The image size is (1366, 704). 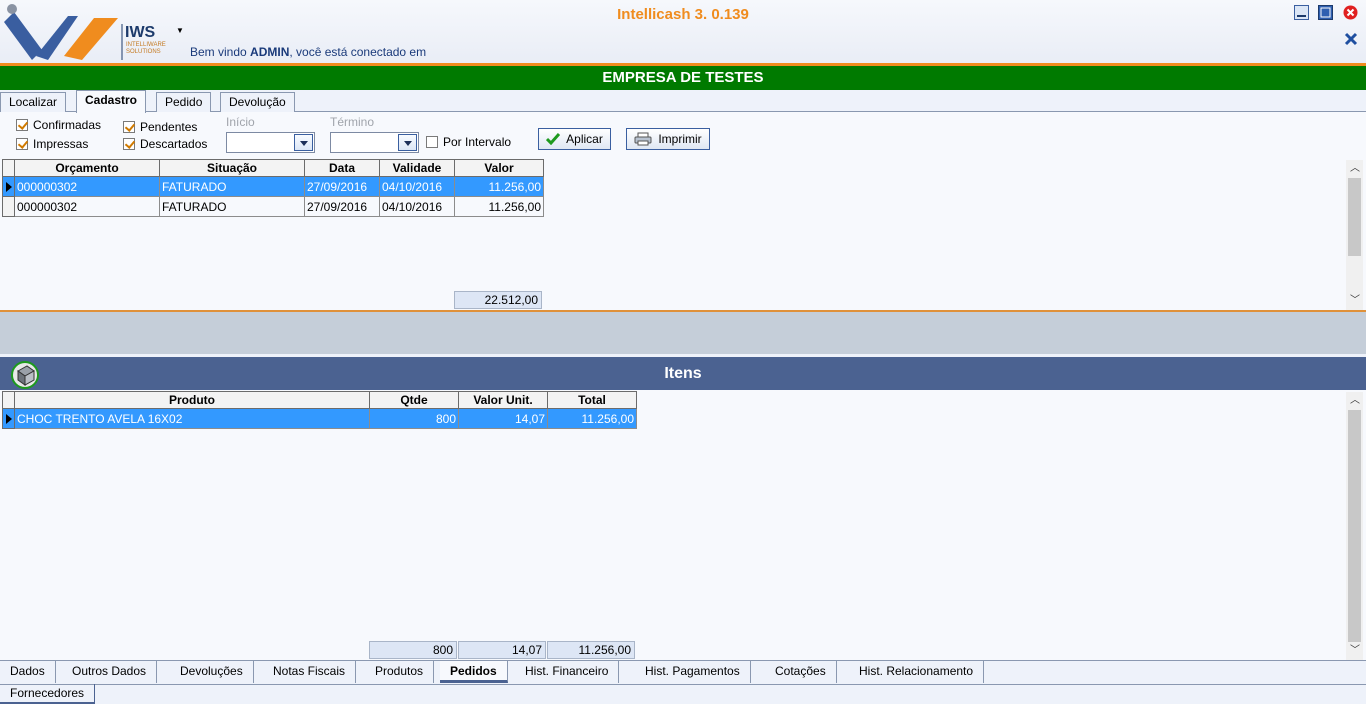 What do you see at coordinates (503, 418) in the screenshot?
I see `cell-valor-unit: 14,07` at bounding box center [503, 418].